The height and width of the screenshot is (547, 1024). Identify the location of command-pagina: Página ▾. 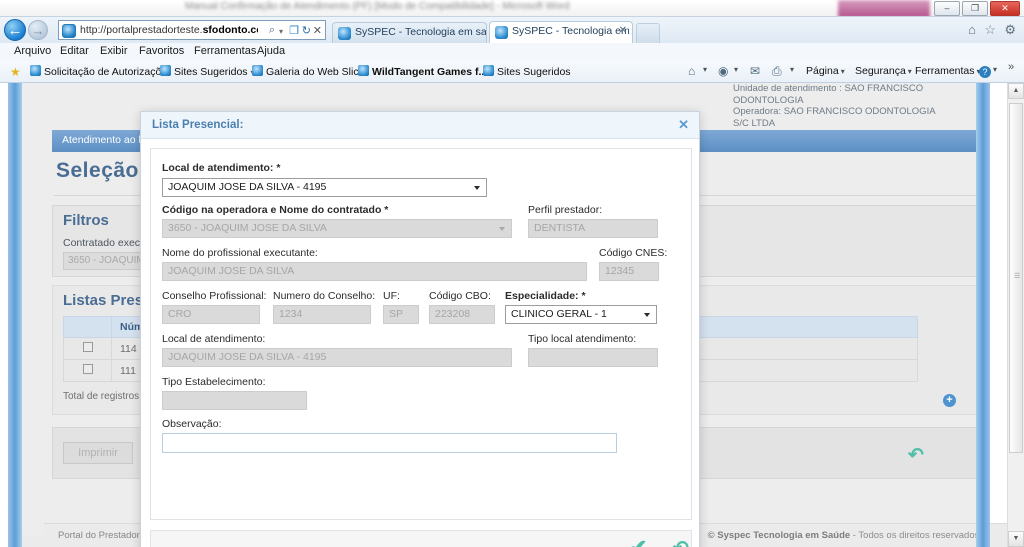
(825, 71).